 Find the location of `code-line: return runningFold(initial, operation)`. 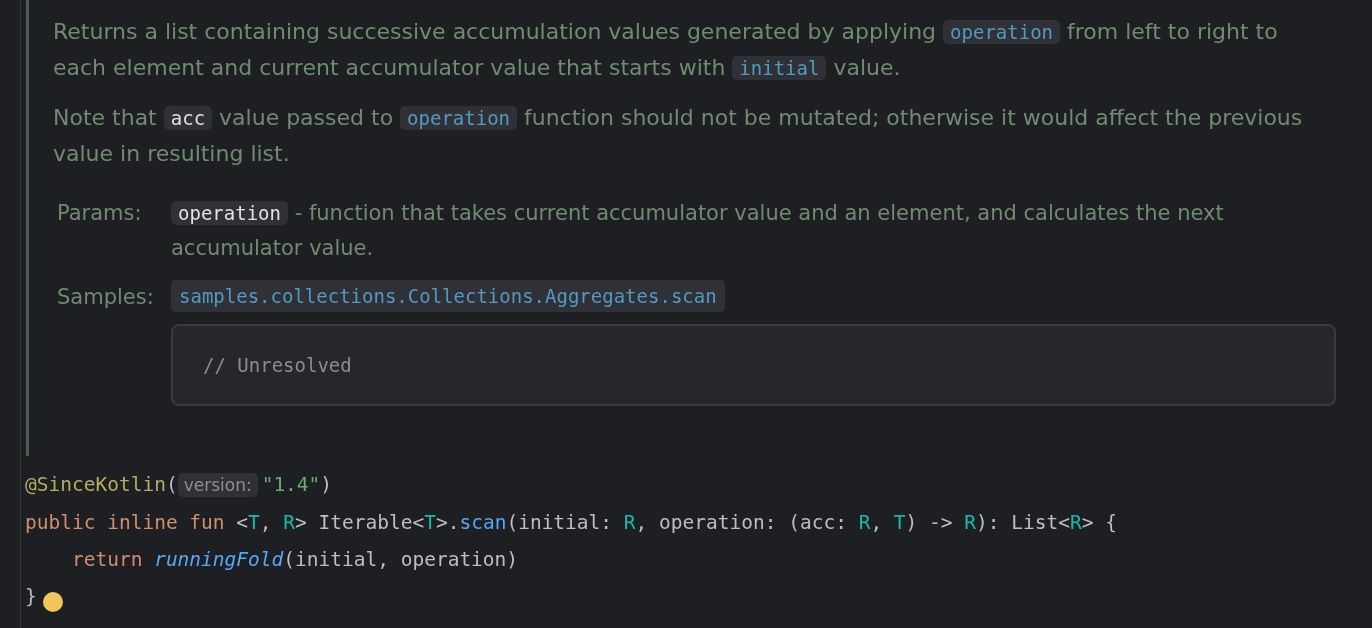

code-line: return runningFold(initial, operation) is located at coordinates (294, 560).